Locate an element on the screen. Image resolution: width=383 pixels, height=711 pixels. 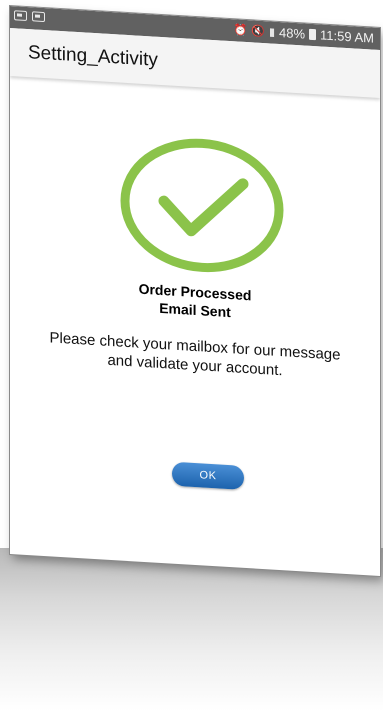
status-notifications is located at coordinates (29, 16).